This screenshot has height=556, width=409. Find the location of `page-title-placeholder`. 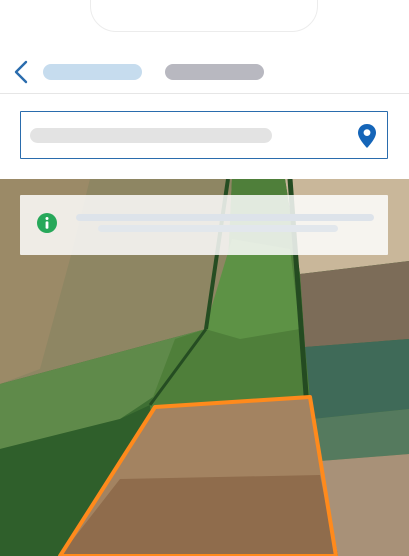

page-title-placeholder is located at coordinates (92, 72).